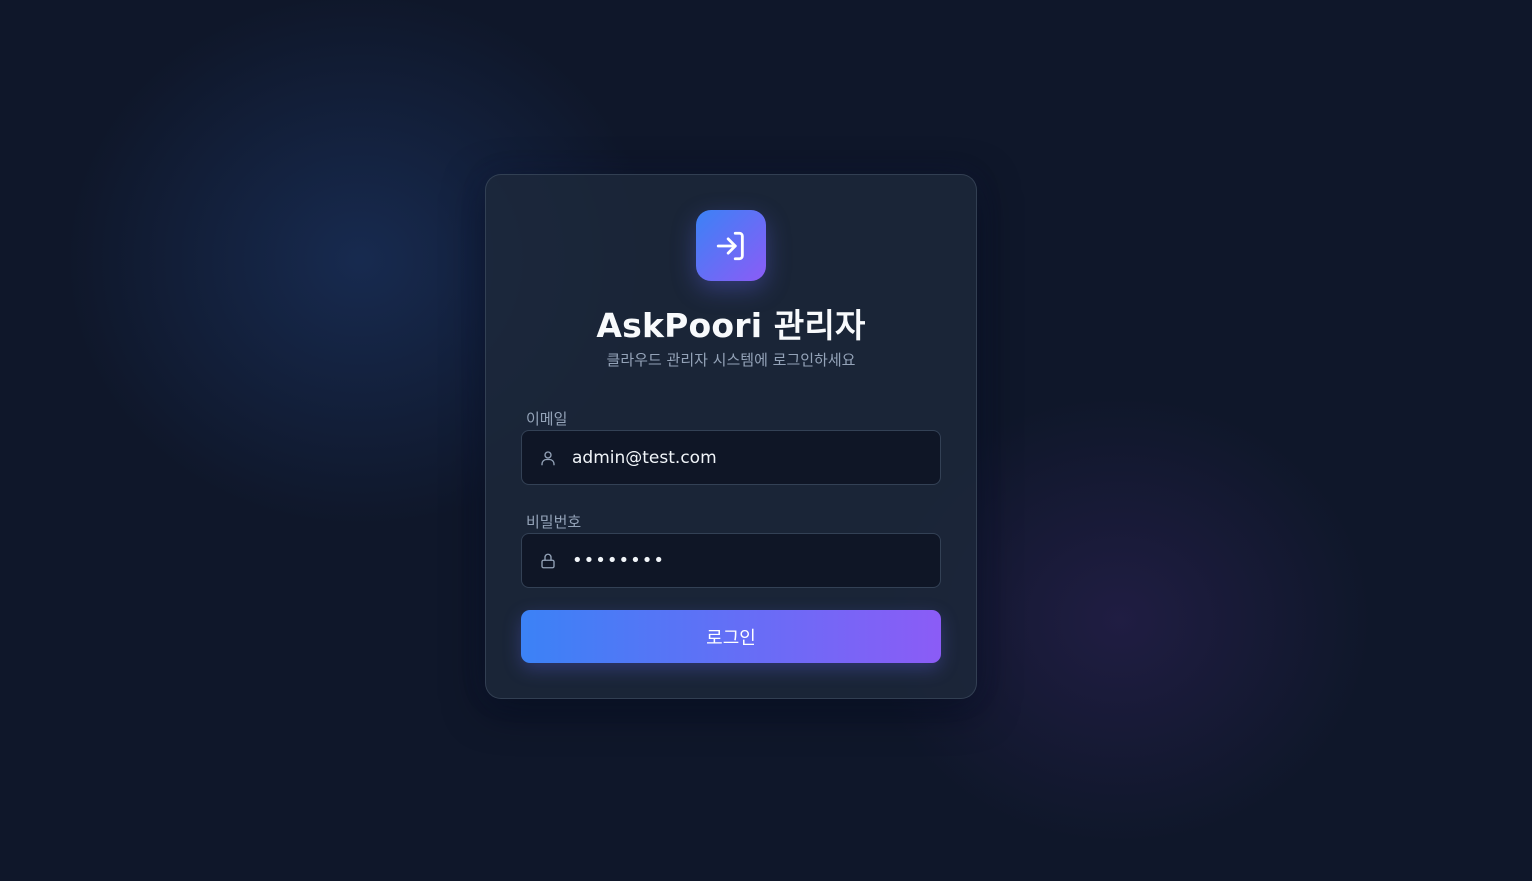  I want to click on page-title: AskPoori 관리자, so click(731, 325).